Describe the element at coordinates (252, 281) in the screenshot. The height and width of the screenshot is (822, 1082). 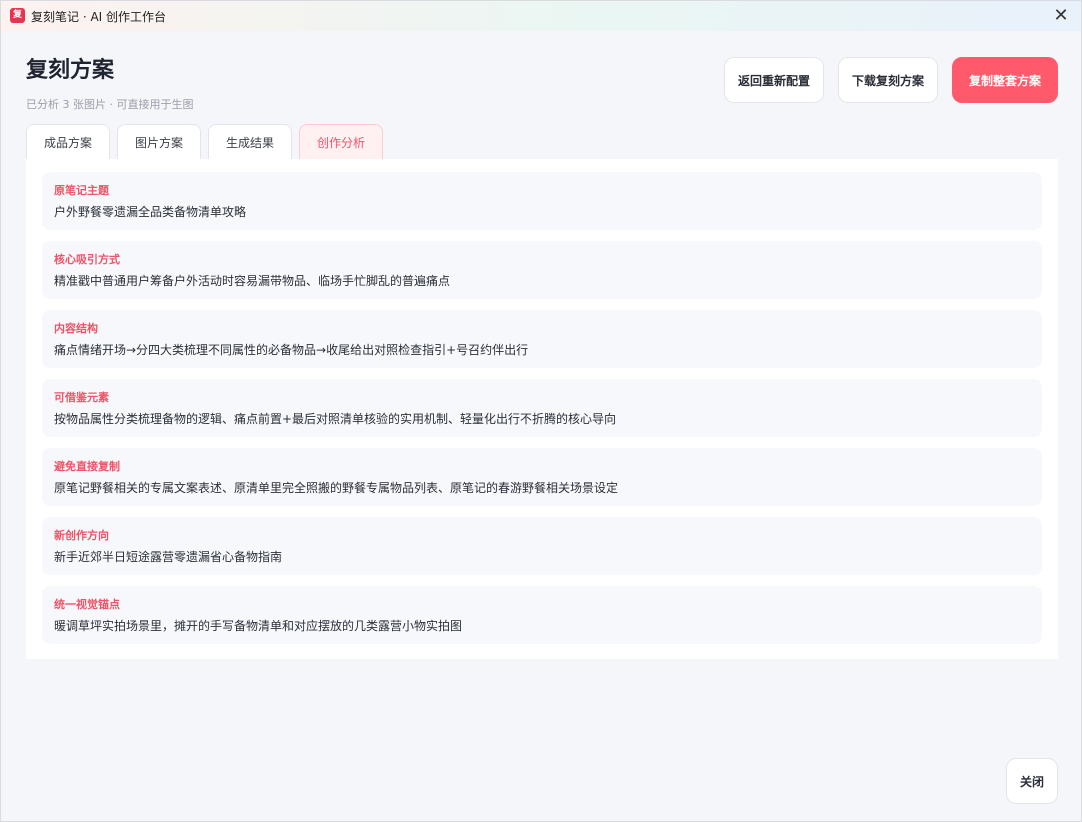
I see `analysis-card-text: 精准戳中普通用户筹备户外活动时容易漏带物品、临场手忙脚乱的普遍痛点` at that location.